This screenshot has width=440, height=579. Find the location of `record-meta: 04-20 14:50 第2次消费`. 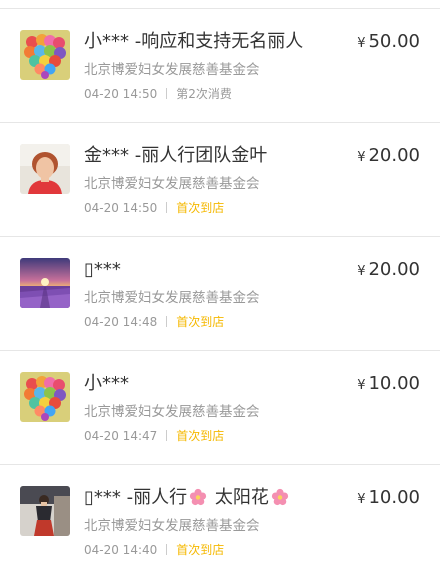

record-meta: 04-20 14:50 第2次消费 is located at coordinates (158, 94).